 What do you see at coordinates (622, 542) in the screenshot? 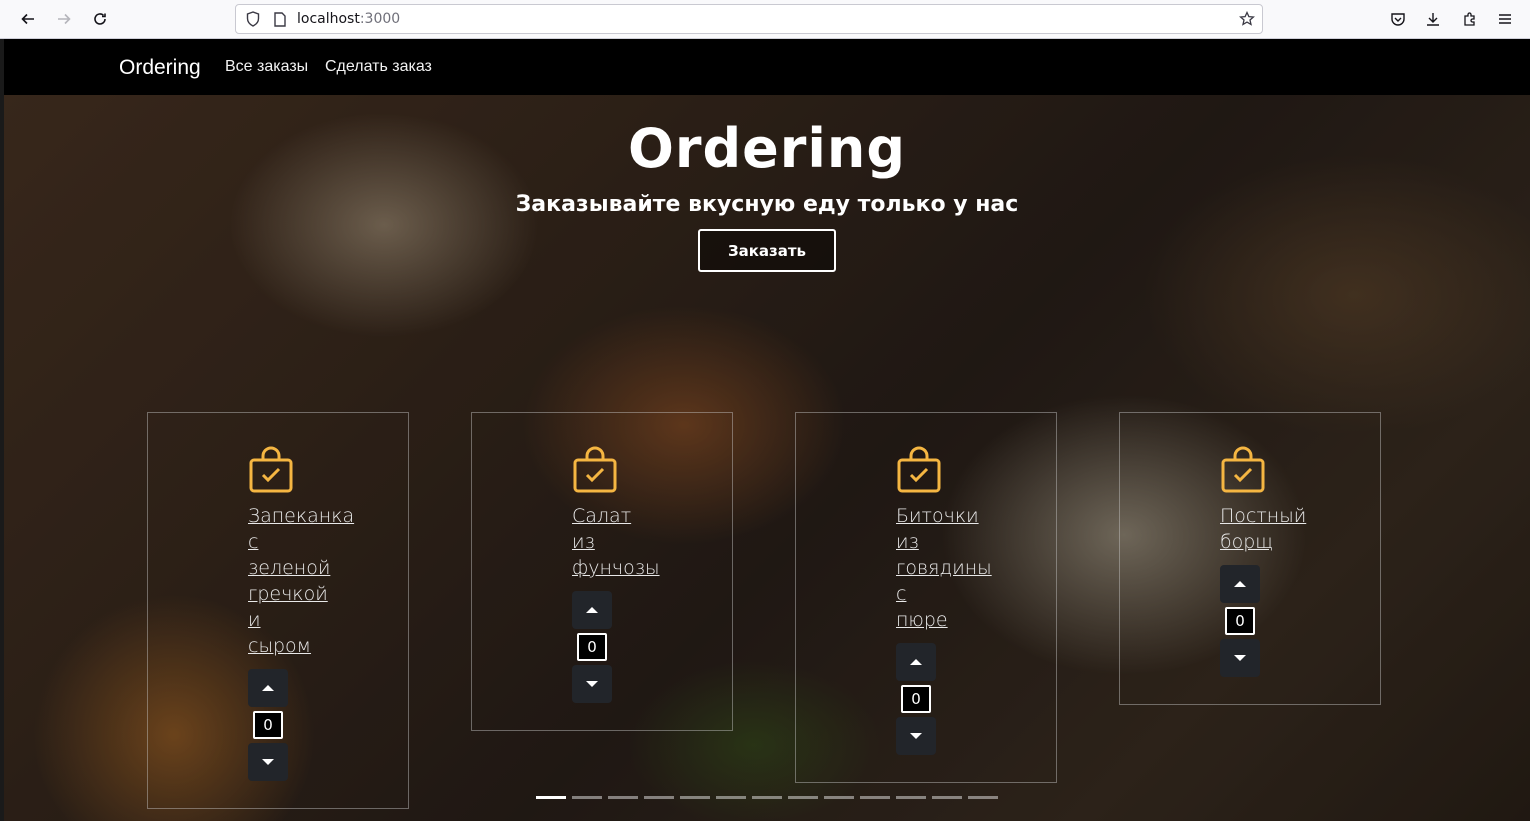
I see `dish-name: Салат из фунчозы` at bounding box center [622, 542].